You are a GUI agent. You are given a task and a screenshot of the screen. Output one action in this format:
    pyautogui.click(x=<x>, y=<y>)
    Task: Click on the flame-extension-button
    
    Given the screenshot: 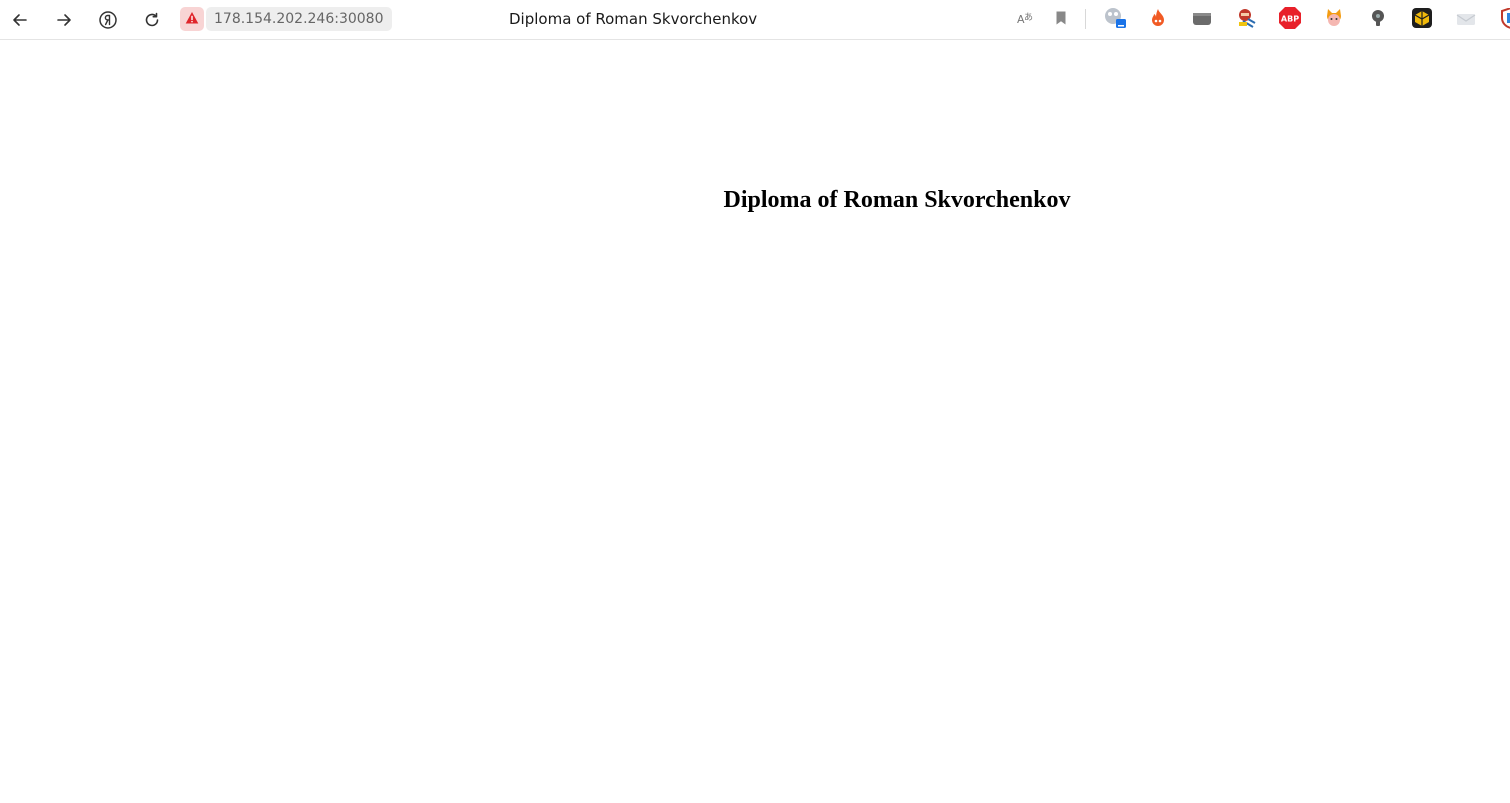 What is the action you would take?
    pyautogui.click(x=1158, y=20)
    